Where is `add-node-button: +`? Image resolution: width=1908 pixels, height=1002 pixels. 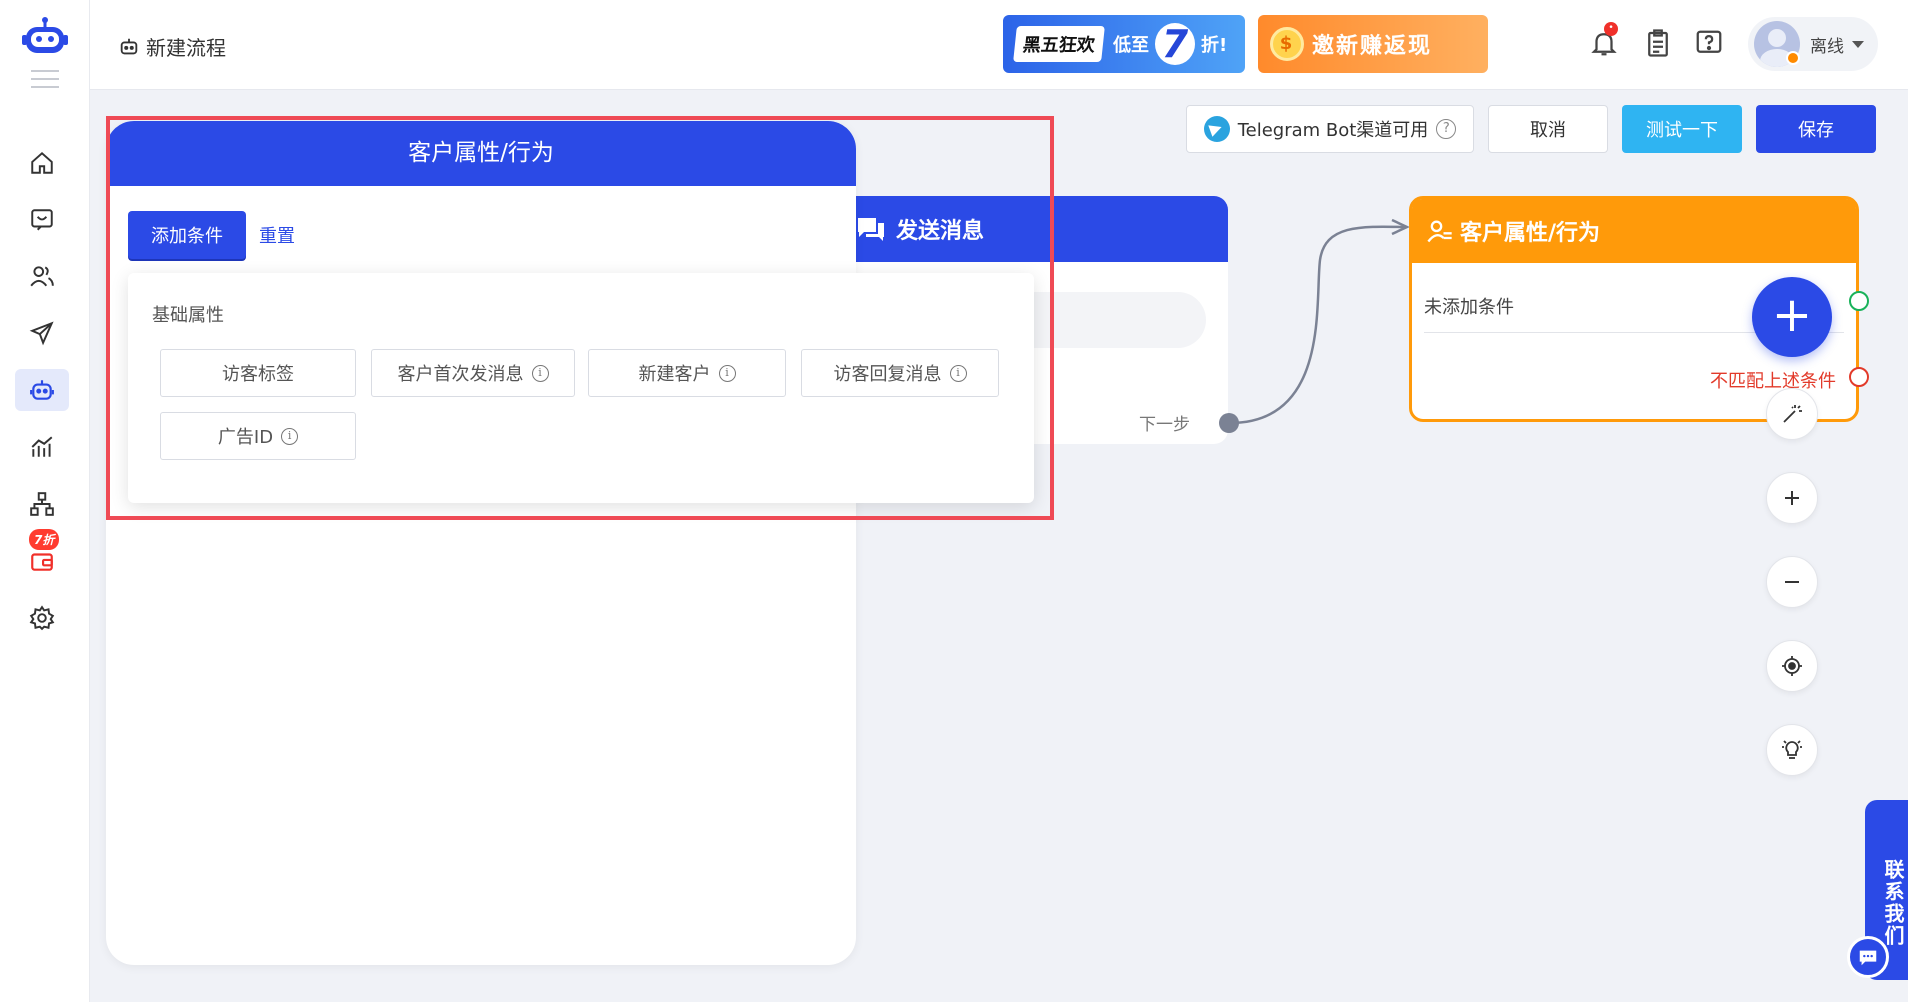 add-node-button: + is located at coordinates (1792, 317).